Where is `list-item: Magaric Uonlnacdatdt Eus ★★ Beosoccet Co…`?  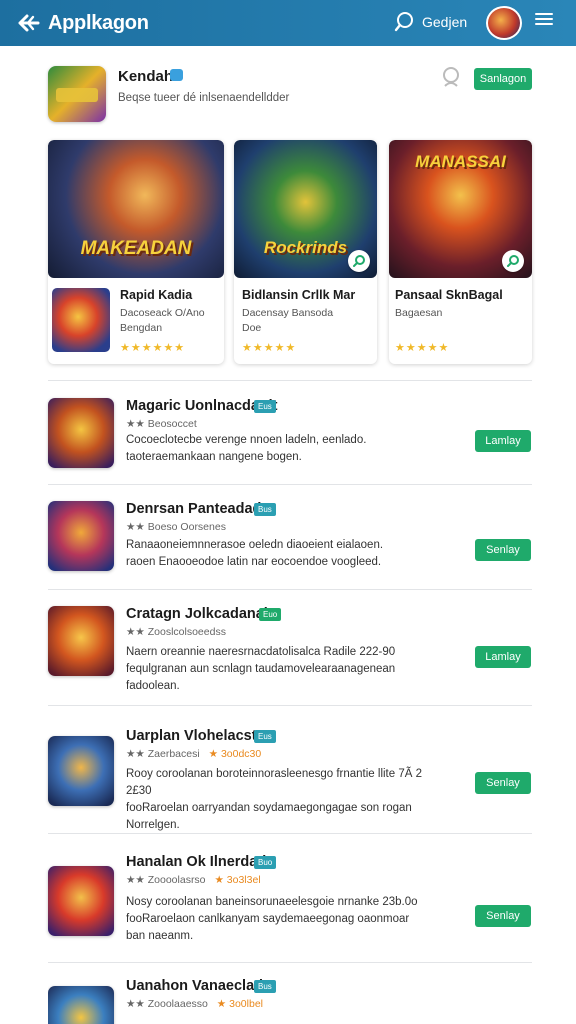 list-item: Magaric Uonlnacdatdt Eus ★★ Beosoccet Co… is located at coordinates (290, 438).